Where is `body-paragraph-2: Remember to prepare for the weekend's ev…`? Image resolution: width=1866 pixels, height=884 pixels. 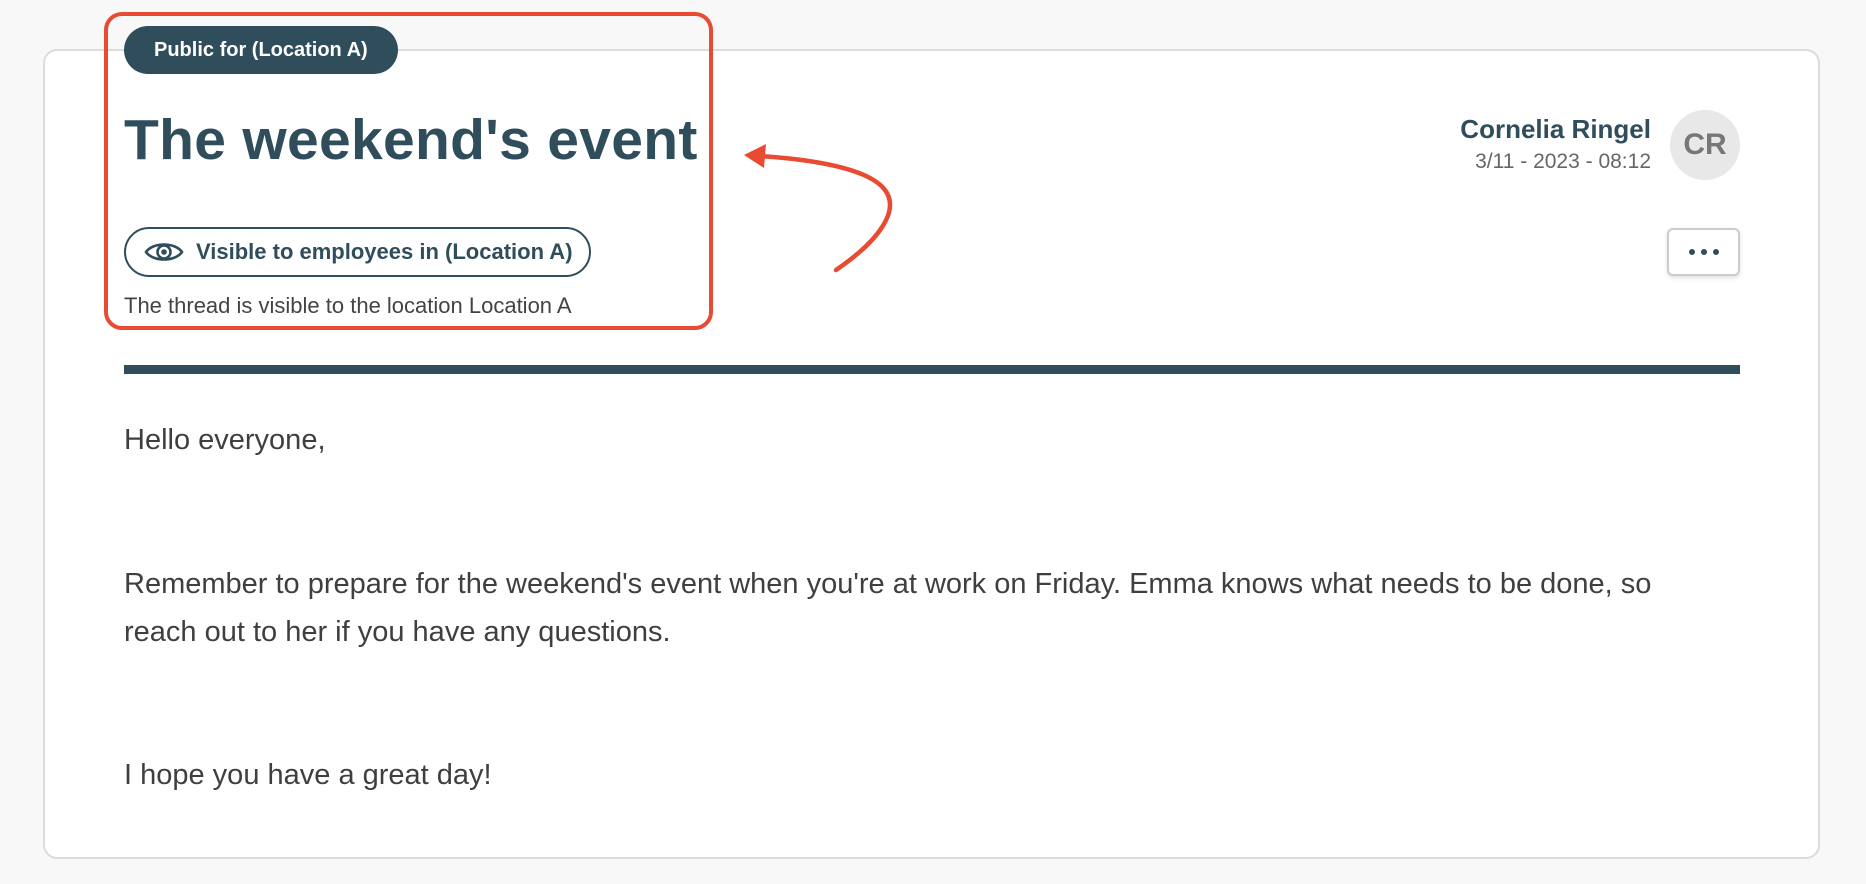 body-paragraph-2: Remember to prepare for the weekend's ev… is located at coordinates (888, 608).